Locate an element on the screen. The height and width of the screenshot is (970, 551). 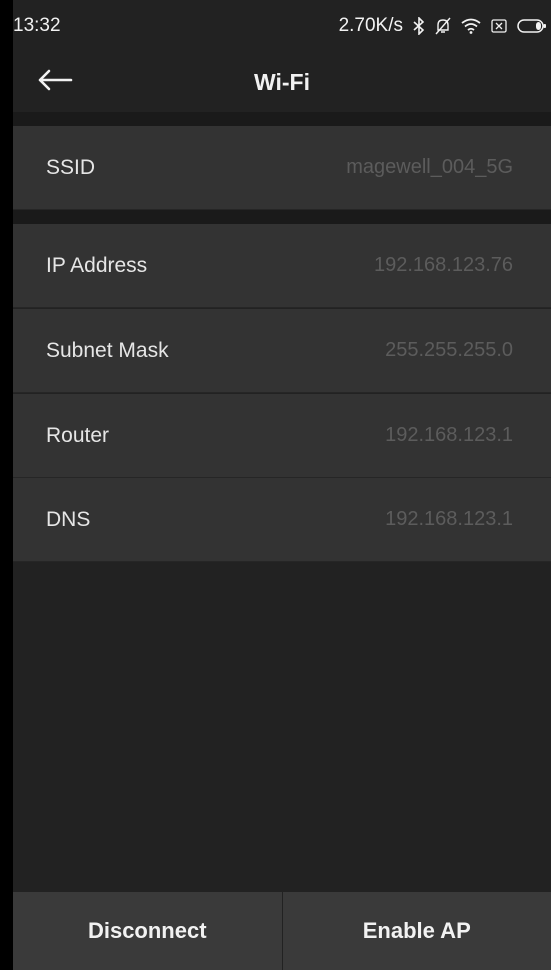
action-bar: Disconnect Enable AP is located at coordinates (282, 931).